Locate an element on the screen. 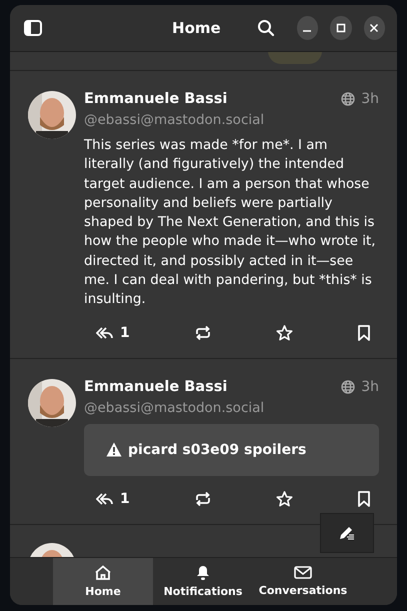 The height and width of the screenshot is (611, 407). nav-tab: Conversations is located at coordinates (303, 581).